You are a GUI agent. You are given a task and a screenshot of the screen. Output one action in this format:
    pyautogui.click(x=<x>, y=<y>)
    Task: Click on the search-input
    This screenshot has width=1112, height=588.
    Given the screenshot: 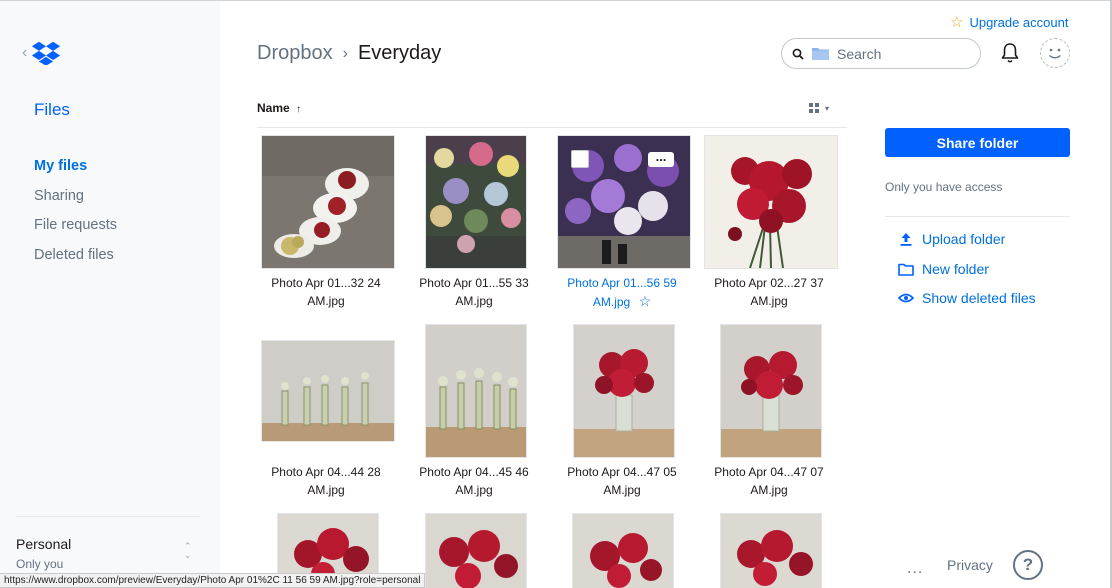 What is the action you would take?
    pyautogui.click(x=897, y=53)
    